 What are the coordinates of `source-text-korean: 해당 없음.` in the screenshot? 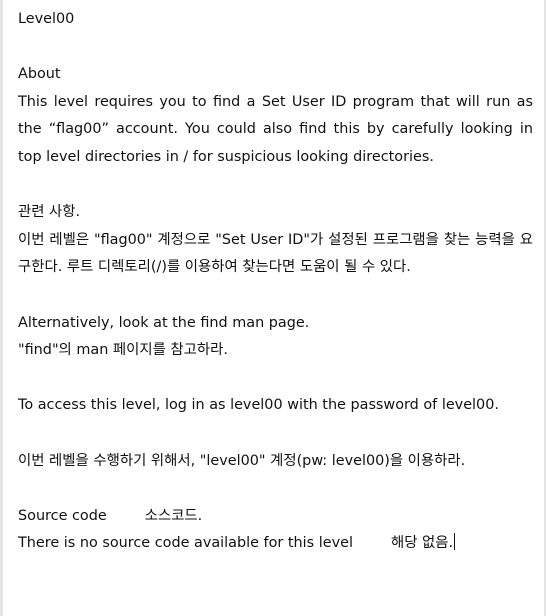 It's located at (422, 543).